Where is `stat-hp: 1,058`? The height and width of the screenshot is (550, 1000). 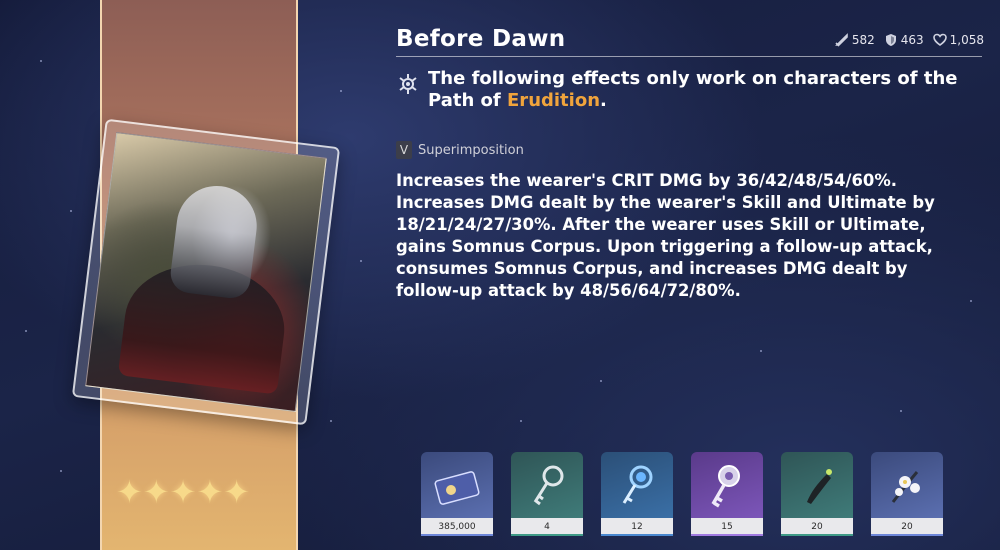
stat-hp: 1,058 is located at coordinates (958, 40).